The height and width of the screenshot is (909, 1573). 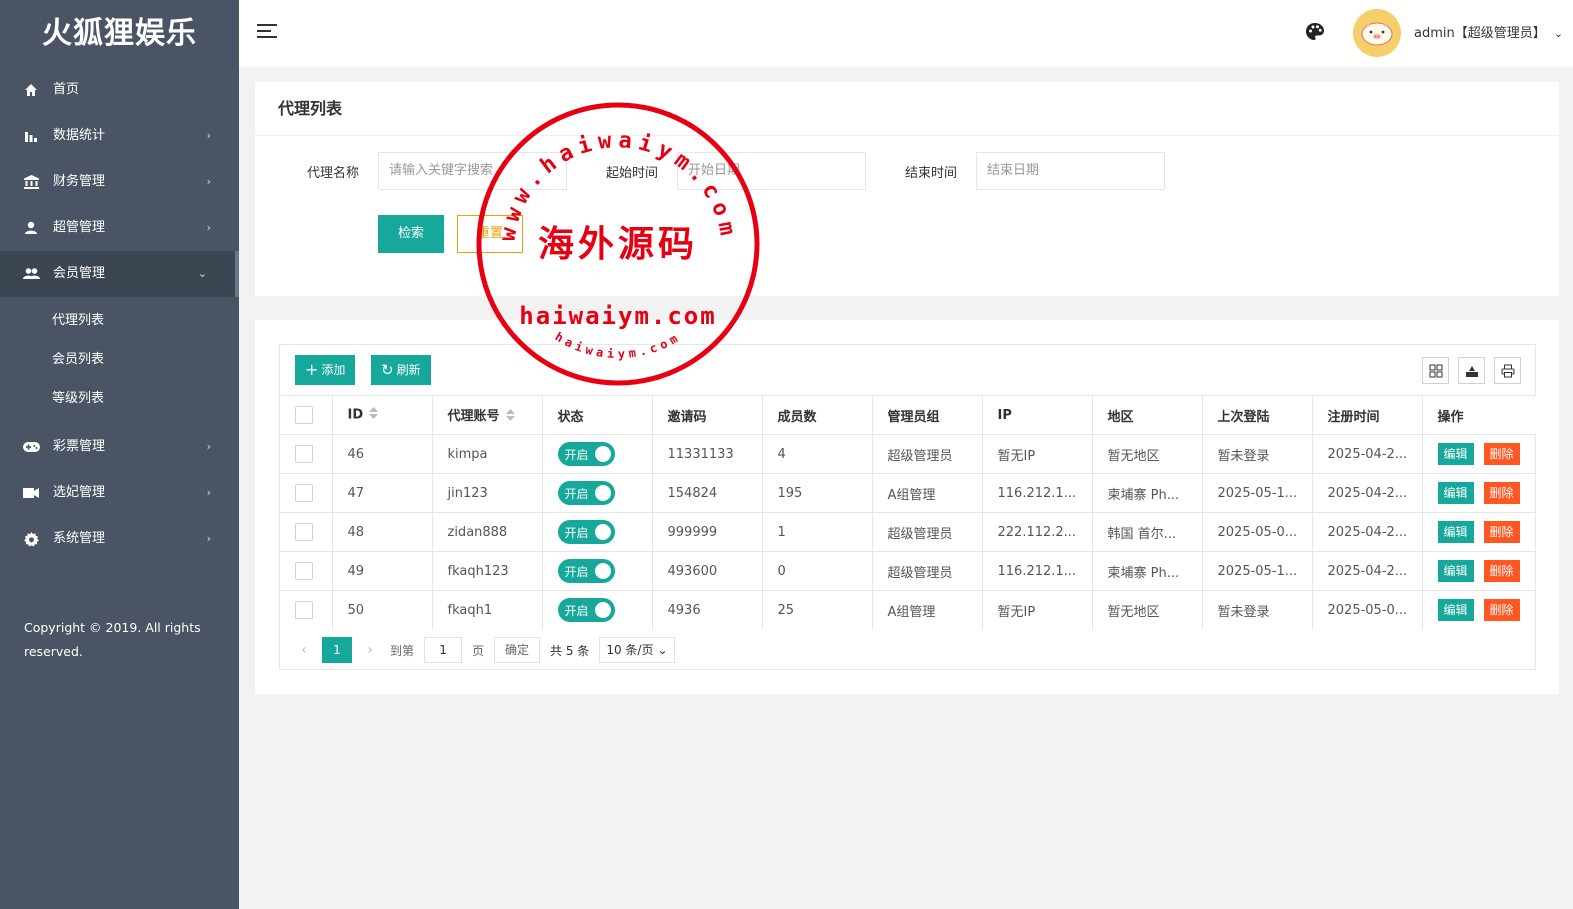 What do you see at coordinates (119, 274) in the screenshot?
I see `sidebar-item-members: 会员管理 ⌄` at bounding box center [119, 274].